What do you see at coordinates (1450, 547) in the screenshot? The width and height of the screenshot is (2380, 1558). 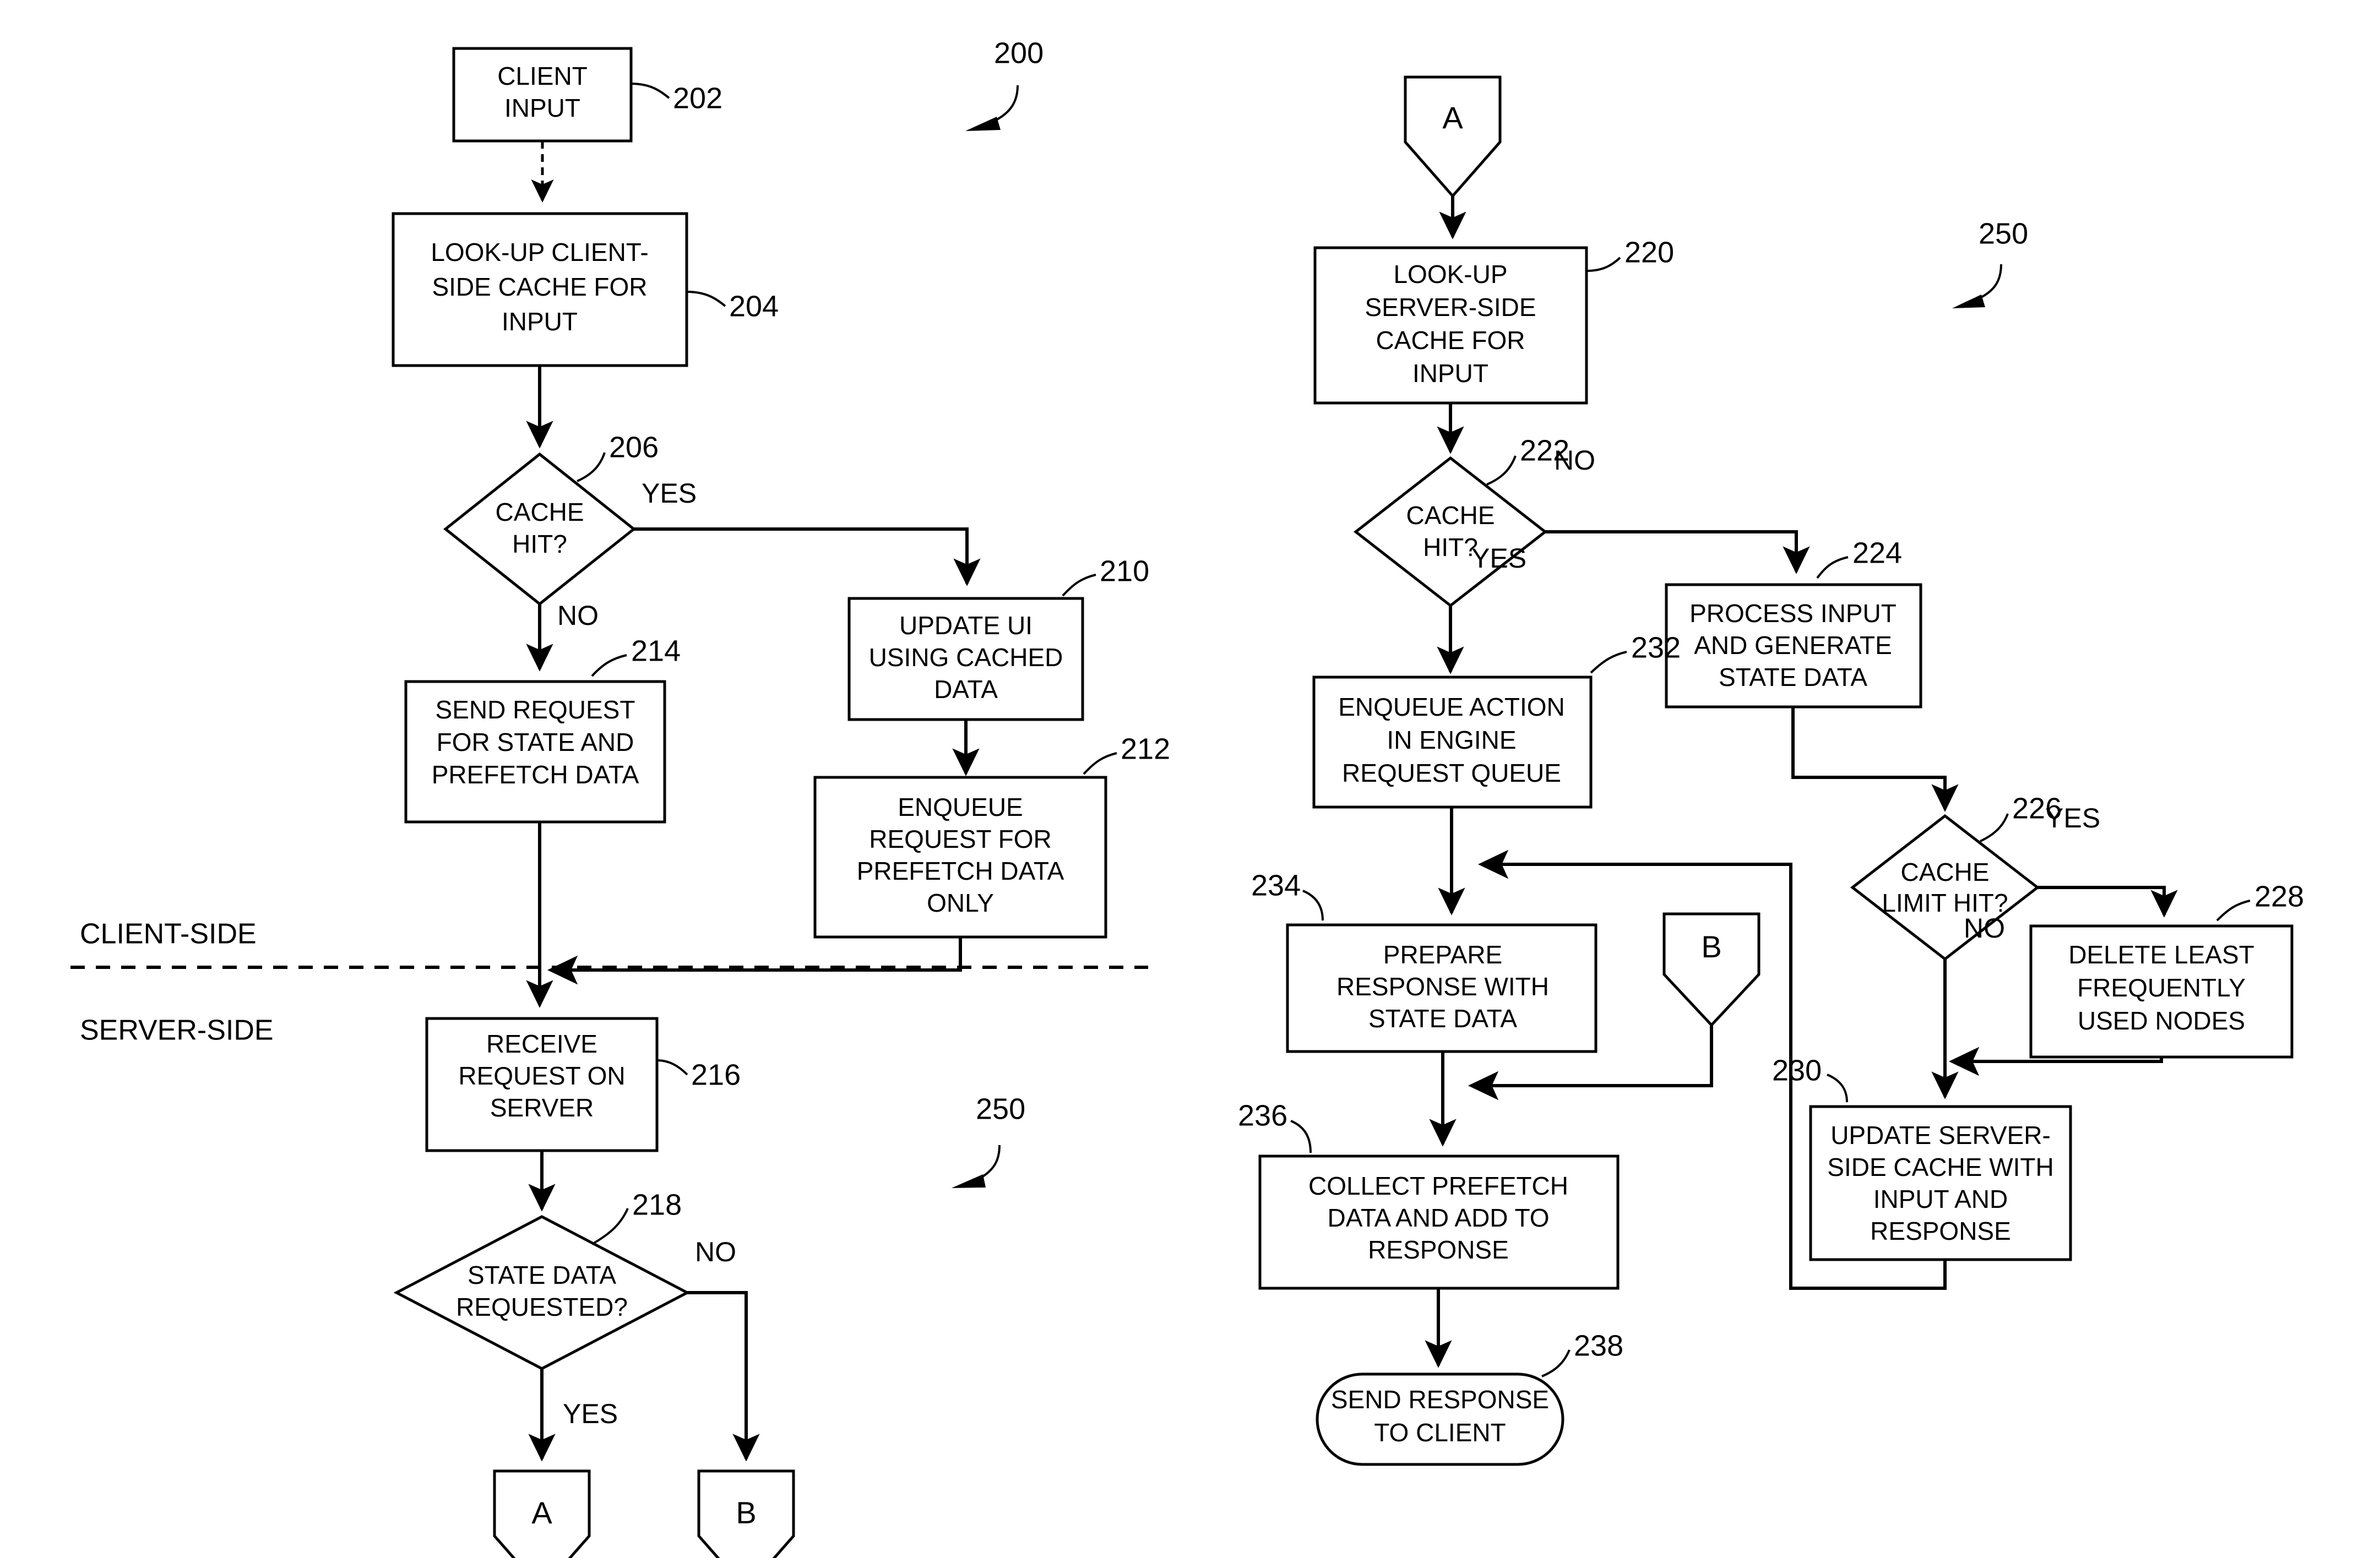 I see `node-cache-hit-server-line-1: HIT?` at bounding box center [1450, 547].